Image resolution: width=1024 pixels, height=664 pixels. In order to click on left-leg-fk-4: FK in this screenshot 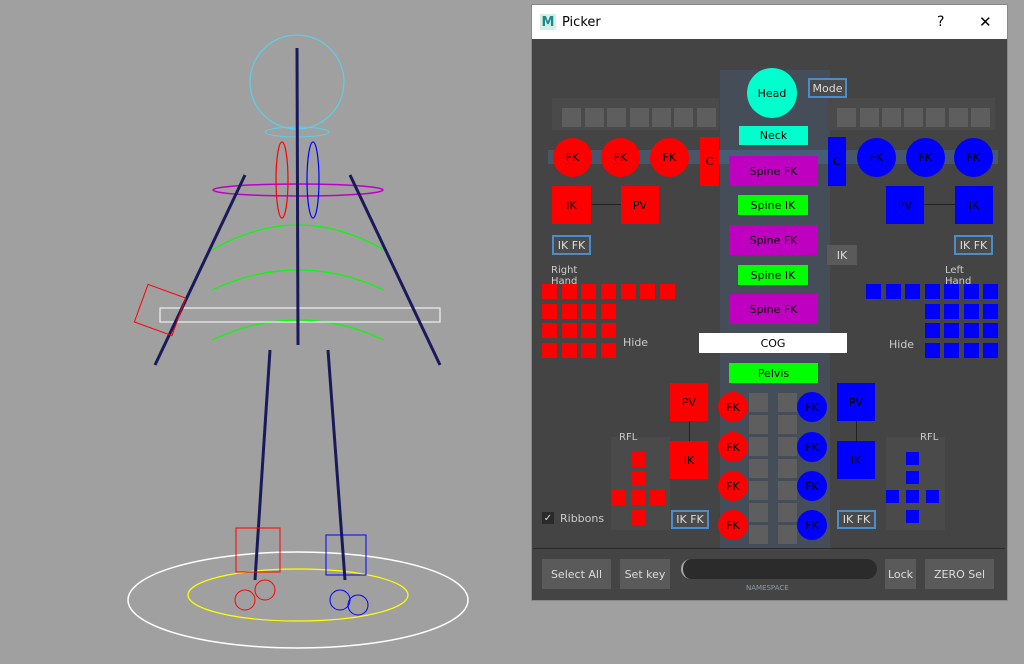, I will do `click(812, 525)`.